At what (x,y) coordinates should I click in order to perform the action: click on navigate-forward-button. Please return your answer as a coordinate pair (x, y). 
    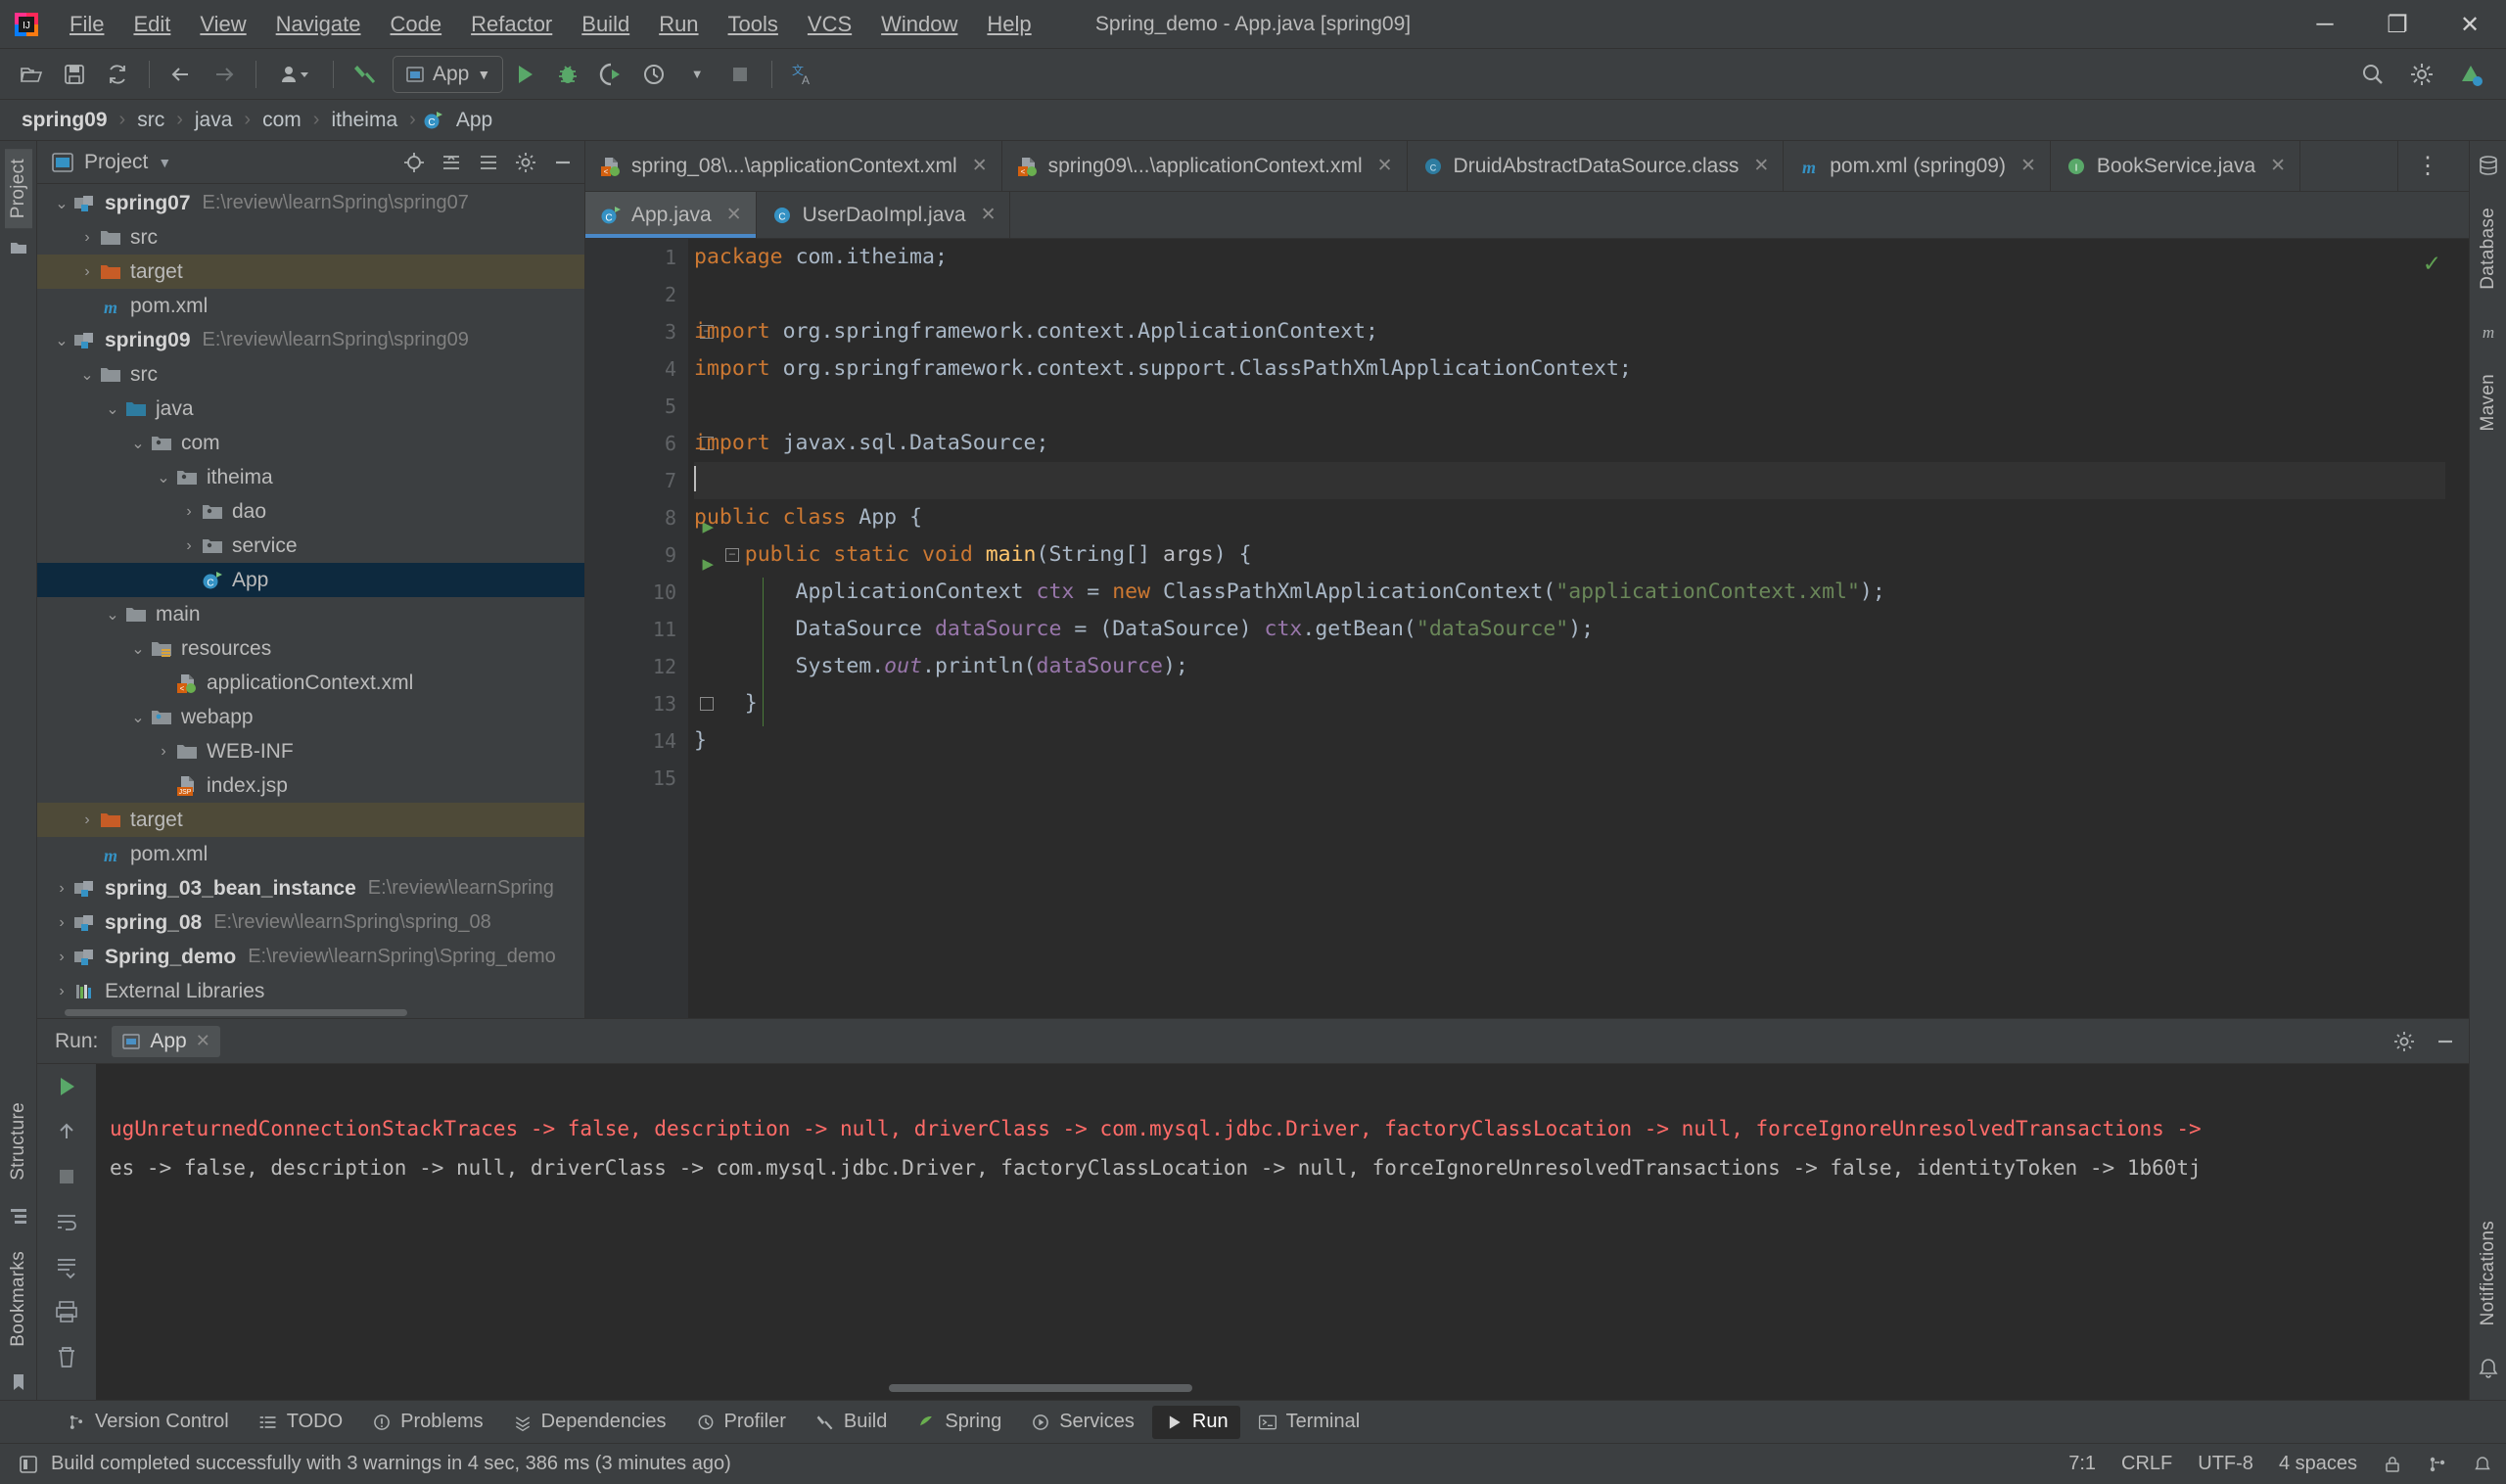
    Looking at the image, I should click on (224, 74).